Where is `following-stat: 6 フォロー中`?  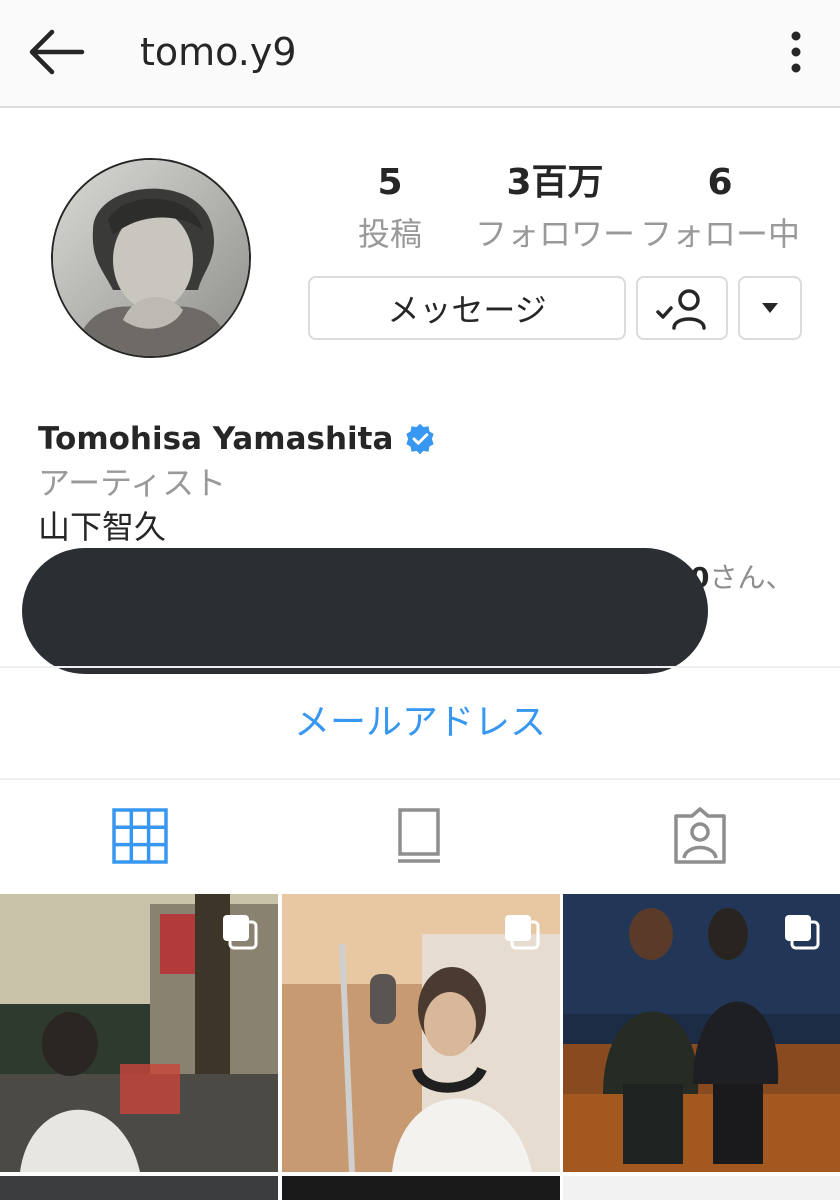
following-stat: 6 フォロー中 is located at coordinates (720, 208).